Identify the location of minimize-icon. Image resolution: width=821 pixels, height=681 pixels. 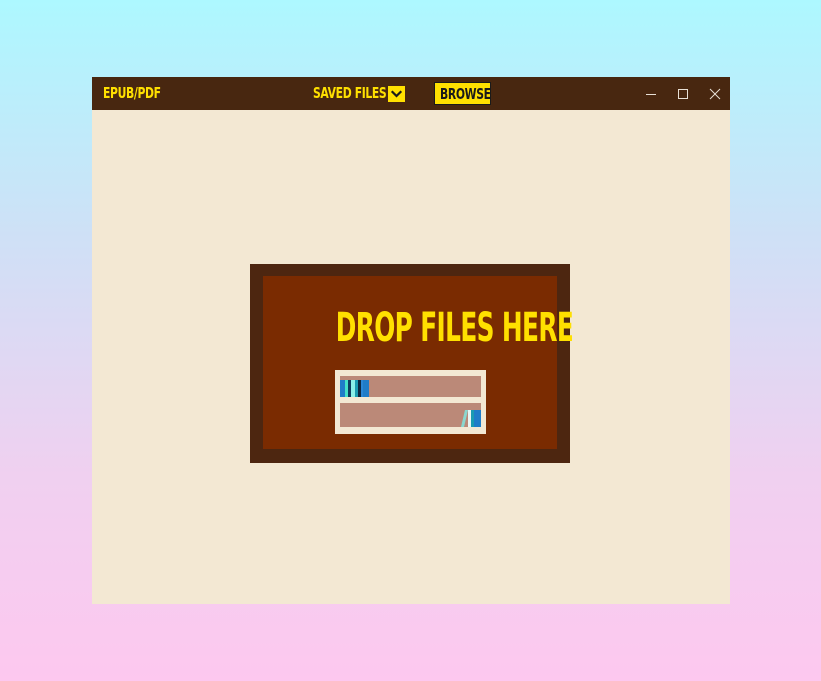
(651, 94).